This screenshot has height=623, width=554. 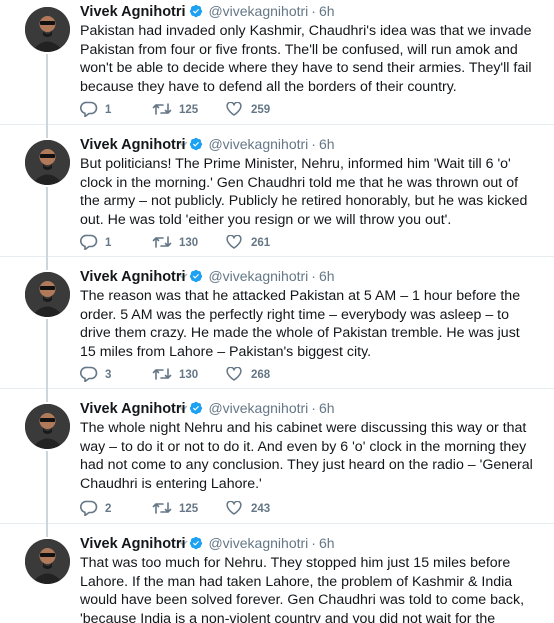 What do you see at coordinates (248, 243) in the screenshot?
I see `like-button: 261` at bounding box center [248, 243].